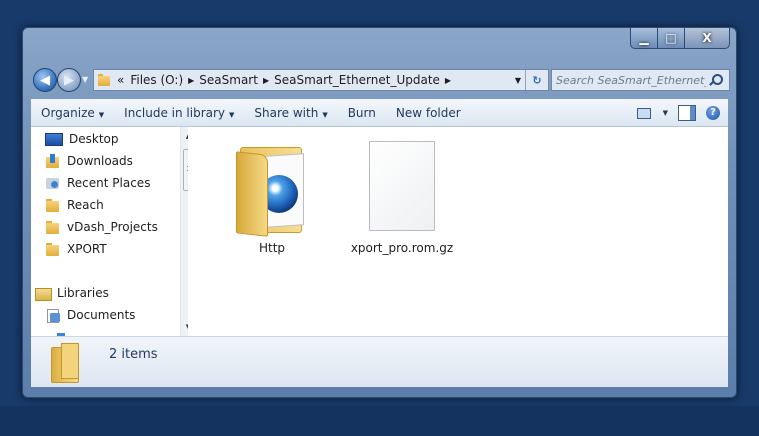  I want to click on help-icon: ?, so click(713, 112).